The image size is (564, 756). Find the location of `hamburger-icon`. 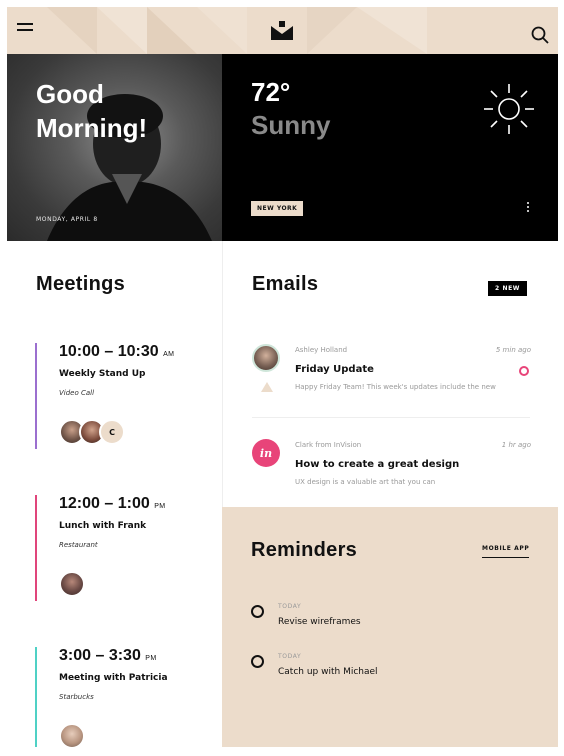

hamburger-icon is located at coordinates (25, 24).